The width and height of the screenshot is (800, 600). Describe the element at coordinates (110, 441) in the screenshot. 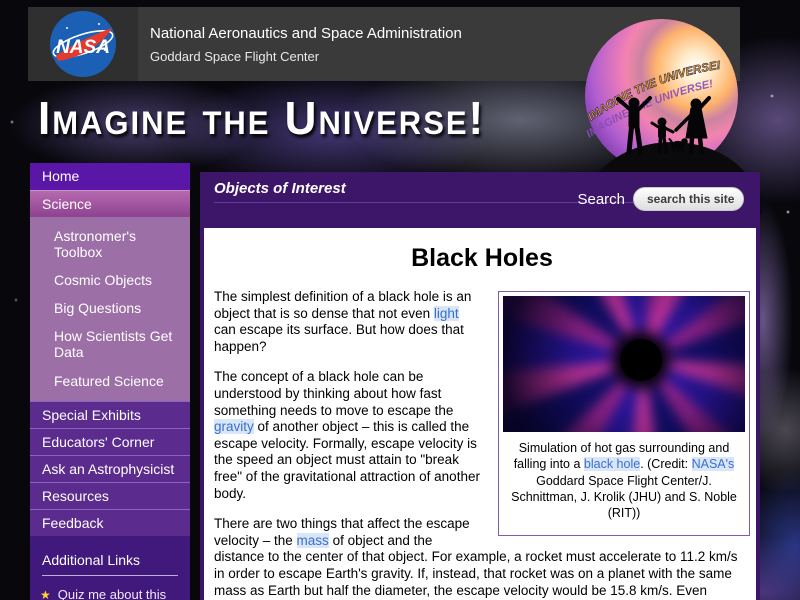

I see `sidebar-item-educators-corner: Educators' Corner` at that location.